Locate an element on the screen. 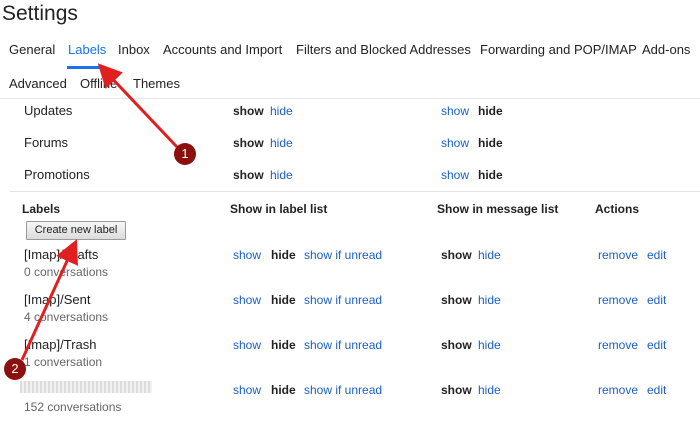  annotation-marker-1: 1 is located at coordinates (185, 154).